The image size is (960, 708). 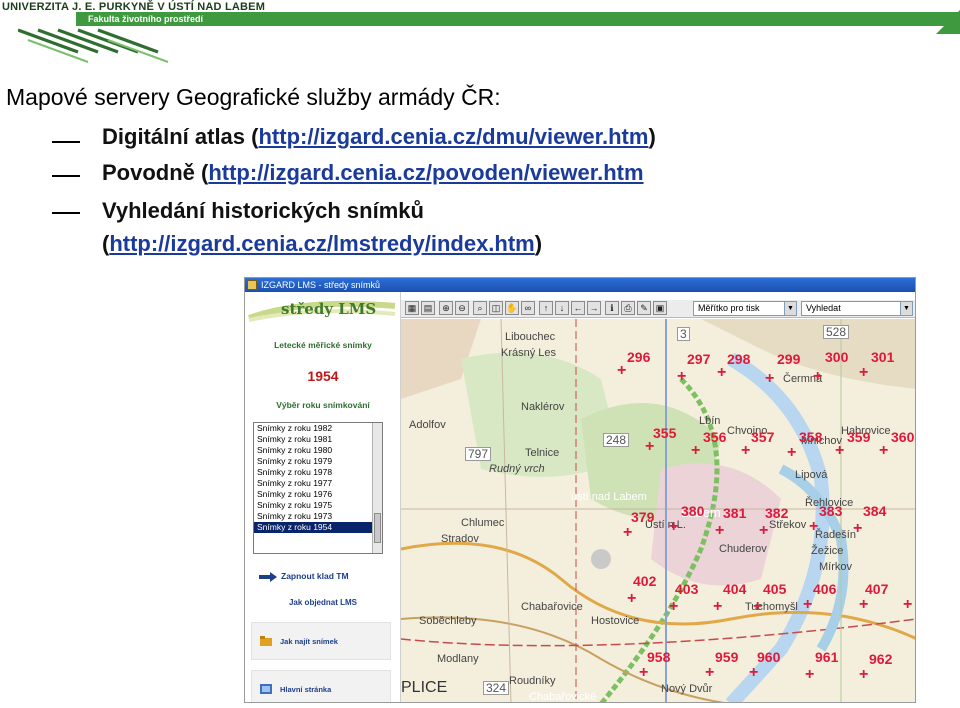 I want to click on info-icon: ℹ, so click(x=612, y=308).